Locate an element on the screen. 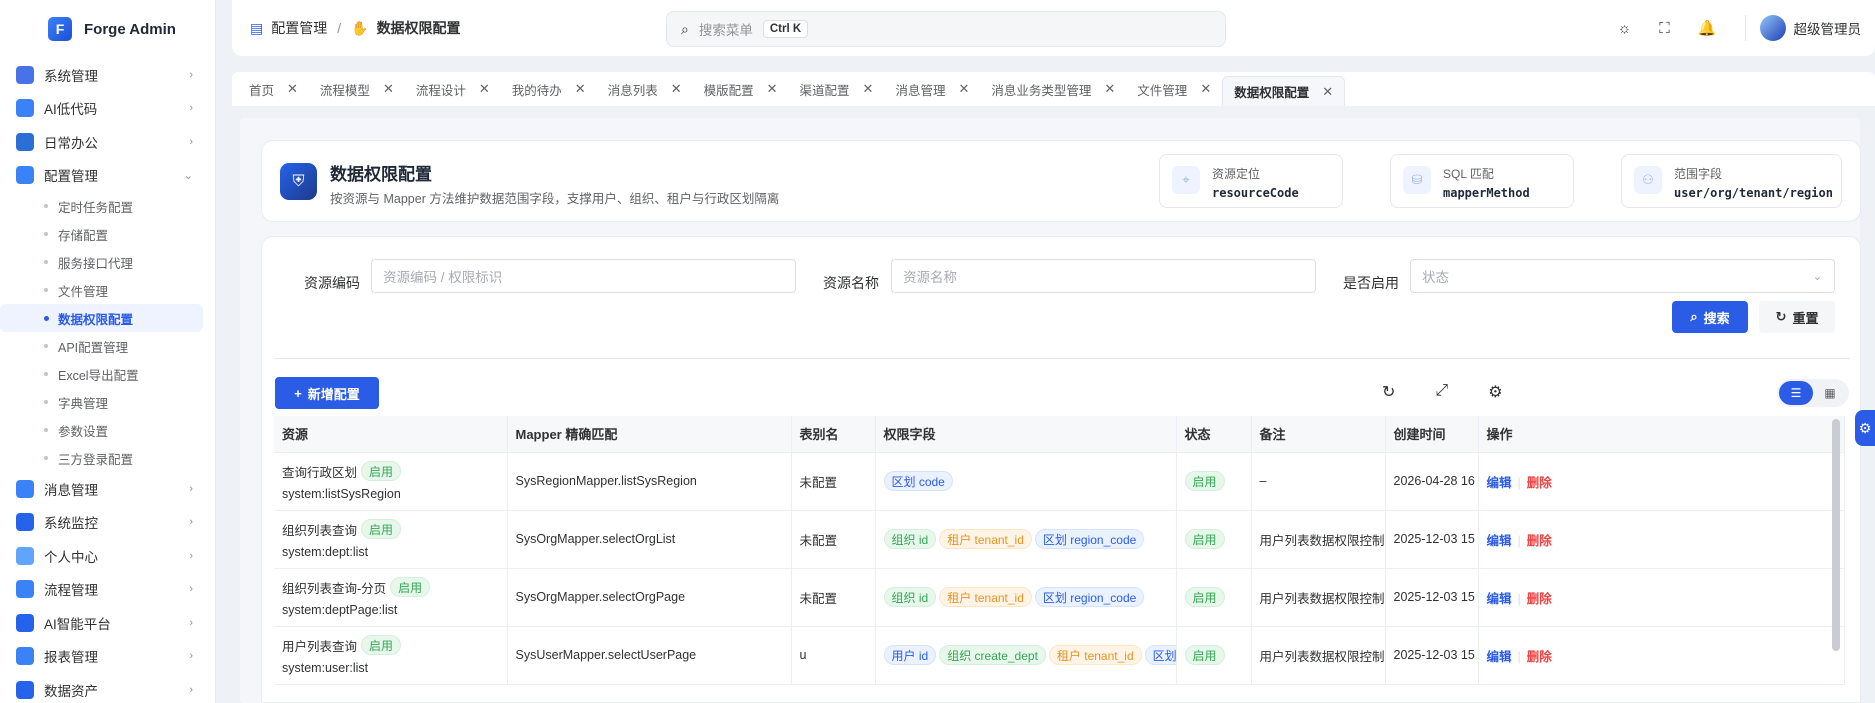 The height and width of the screenshot is (703, 1875). refresh-icon: ↻ is located at coordinates (1388, 392).